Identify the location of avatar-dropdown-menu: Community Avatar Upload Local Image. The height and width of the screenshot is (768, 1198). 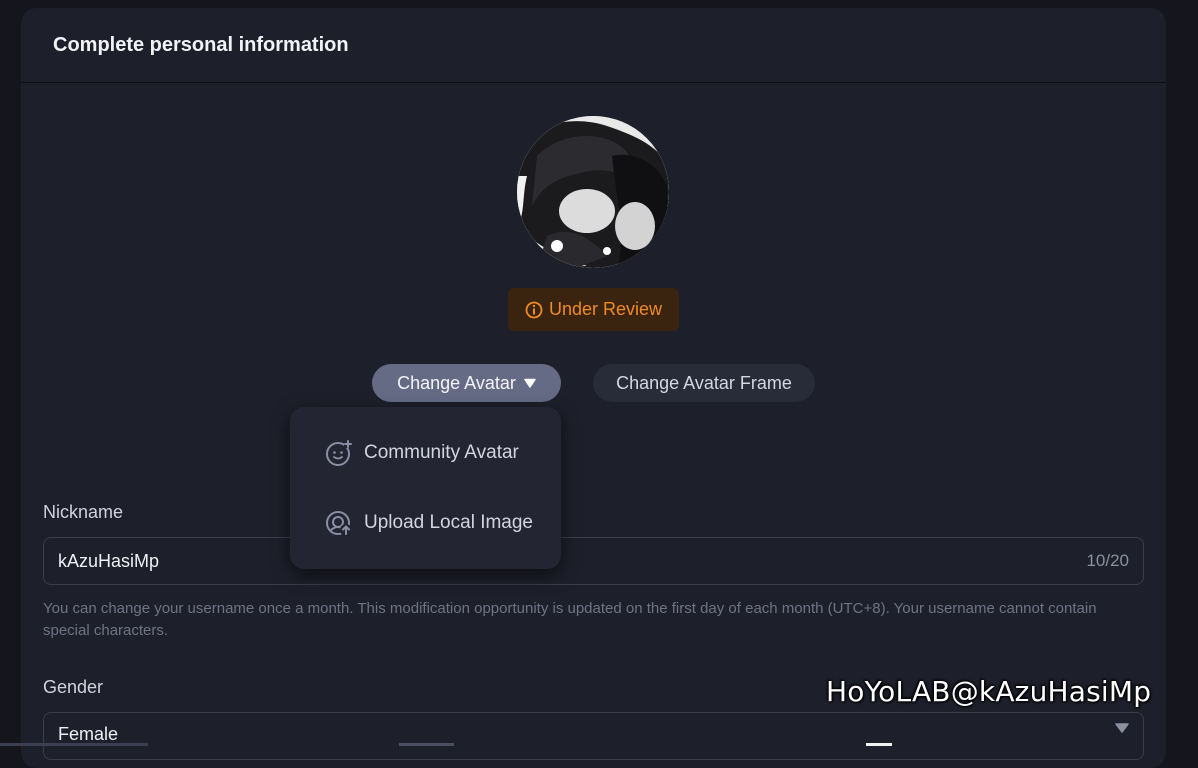
(425, 488).